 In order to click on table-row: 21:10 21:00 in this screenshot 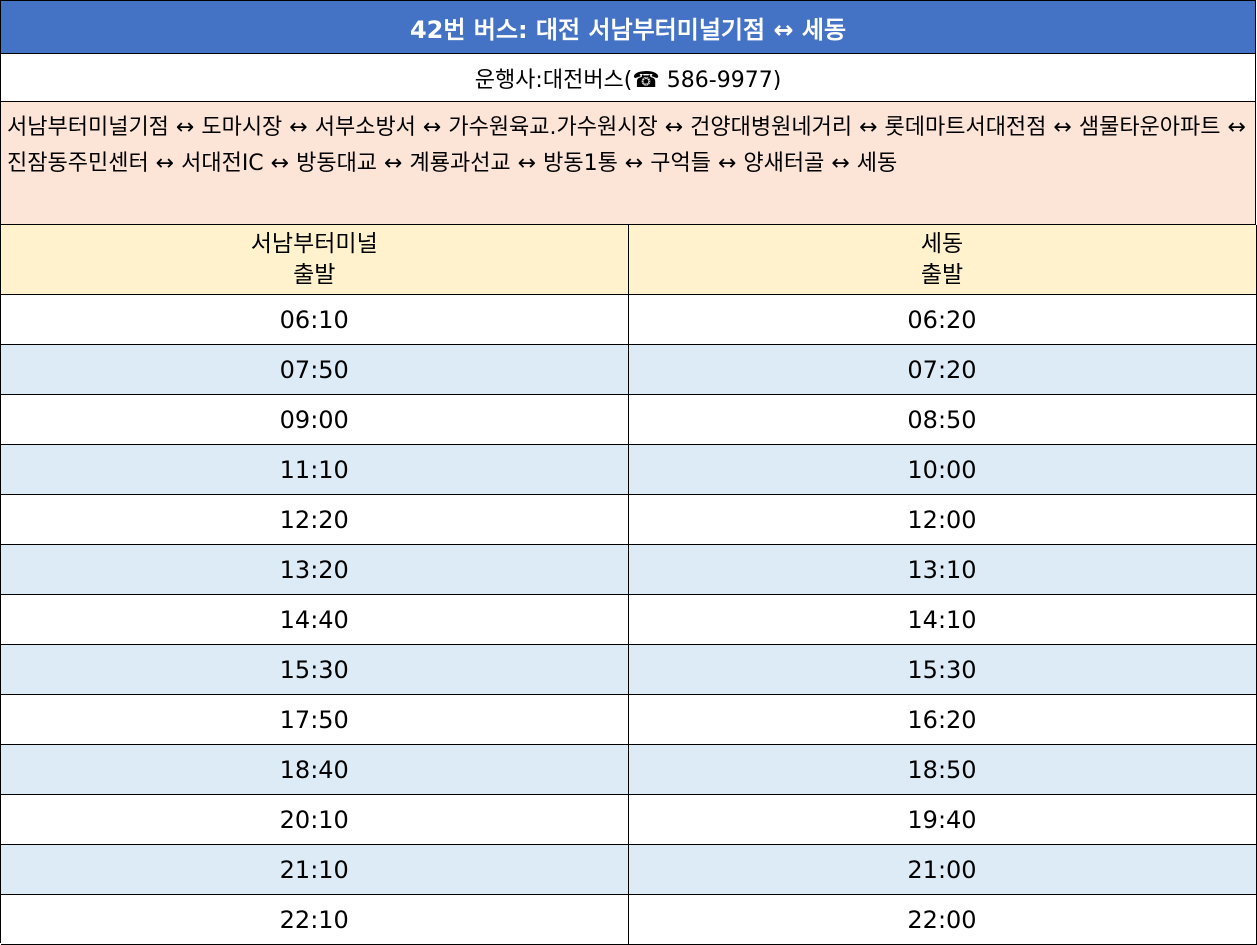, I will do `click(629, 869)`.